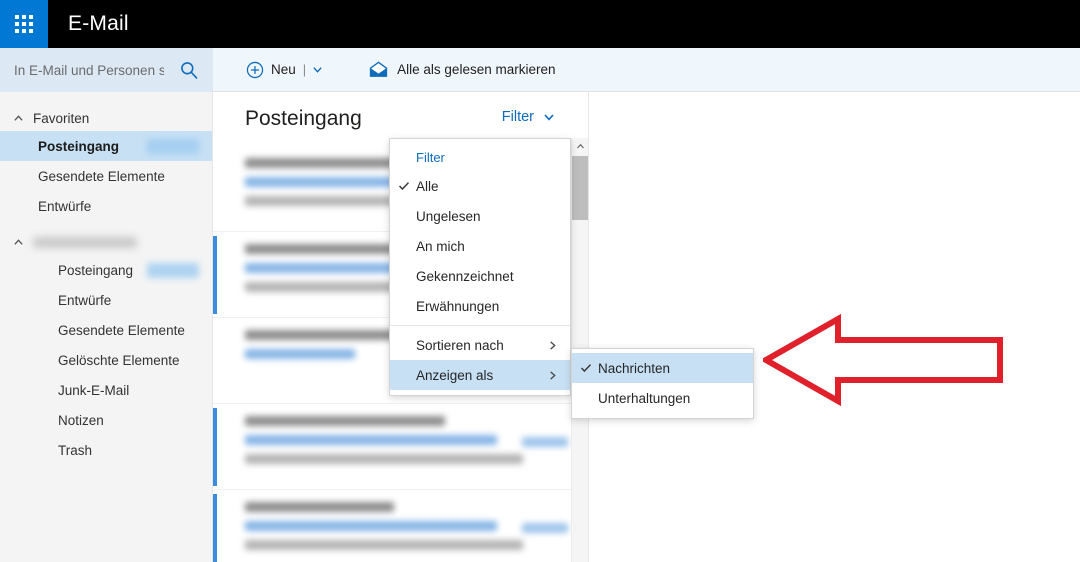  What do you see at coordinates (255, 69) in the screenshot?
I see `plus-circle-icon` at bounding box center [255, 69].